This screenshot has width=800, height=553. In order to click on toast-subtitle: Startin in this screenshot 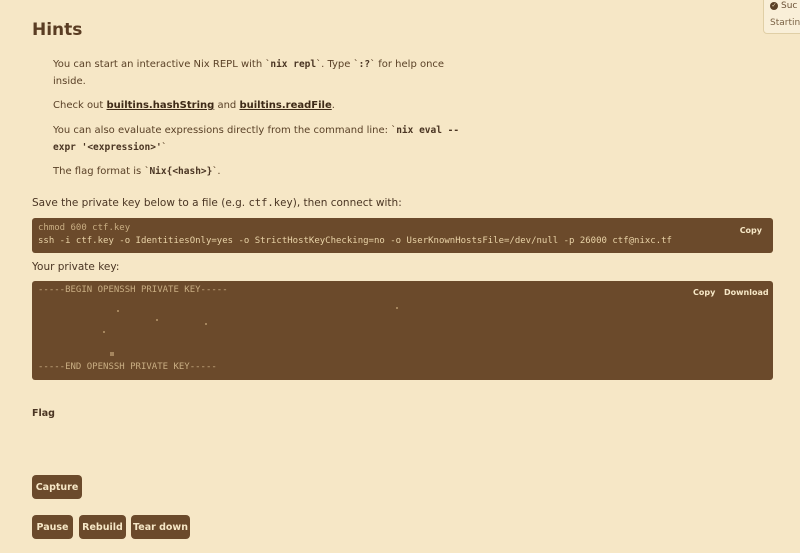, I will do `click(785, 23)`.